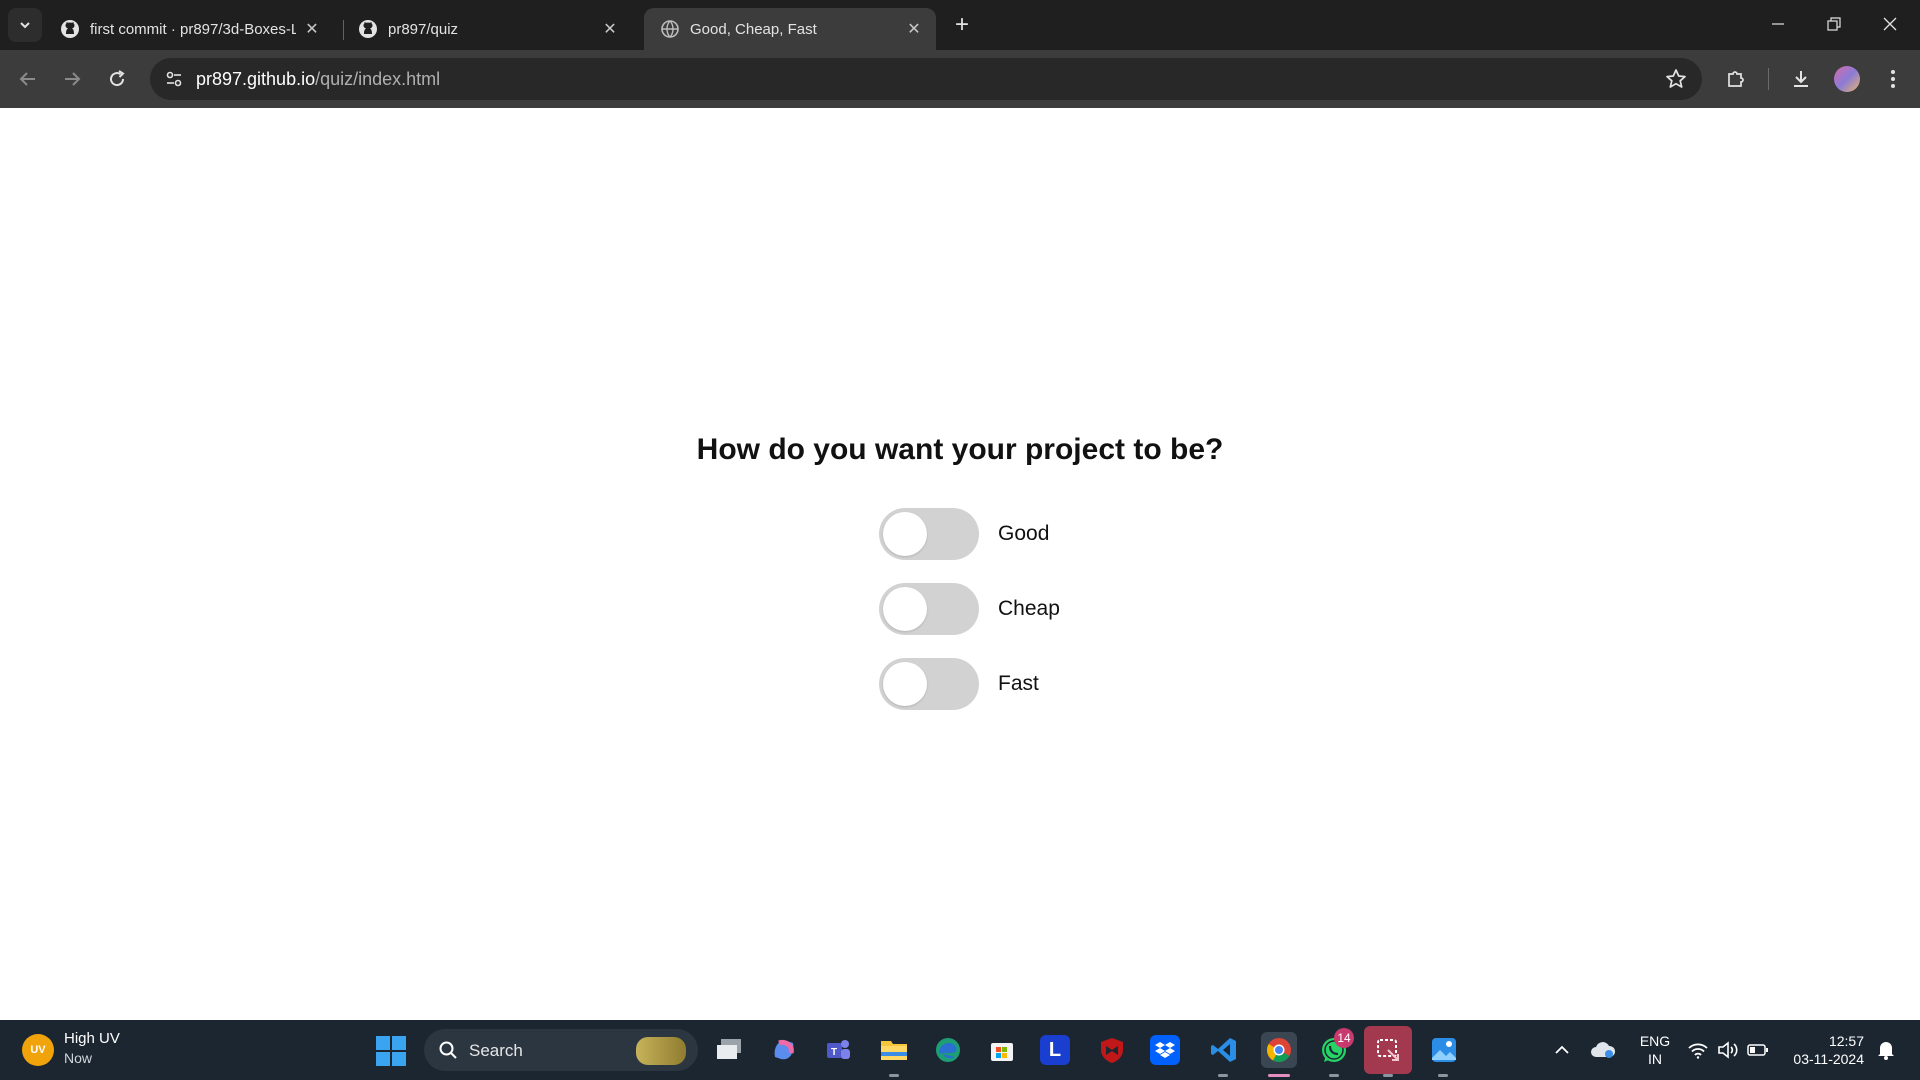 This screenshot has height=1080, width=1920. I want to click on l-app-button: L, so click(1055, 1050).